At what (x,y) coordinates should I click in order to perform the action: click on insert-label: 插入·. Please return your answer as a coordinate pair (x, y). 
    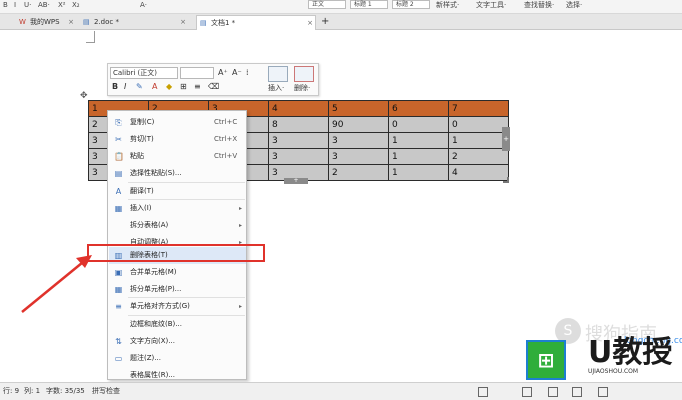
    Looking at the image, I should click on (276, 88).